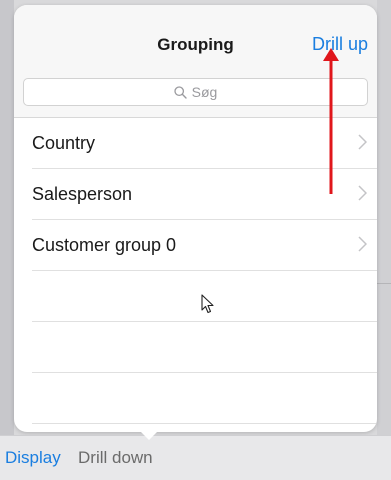 The width and height of the screenshot is (391, 480). I want to click on backdrop-left, so click(7, 217).